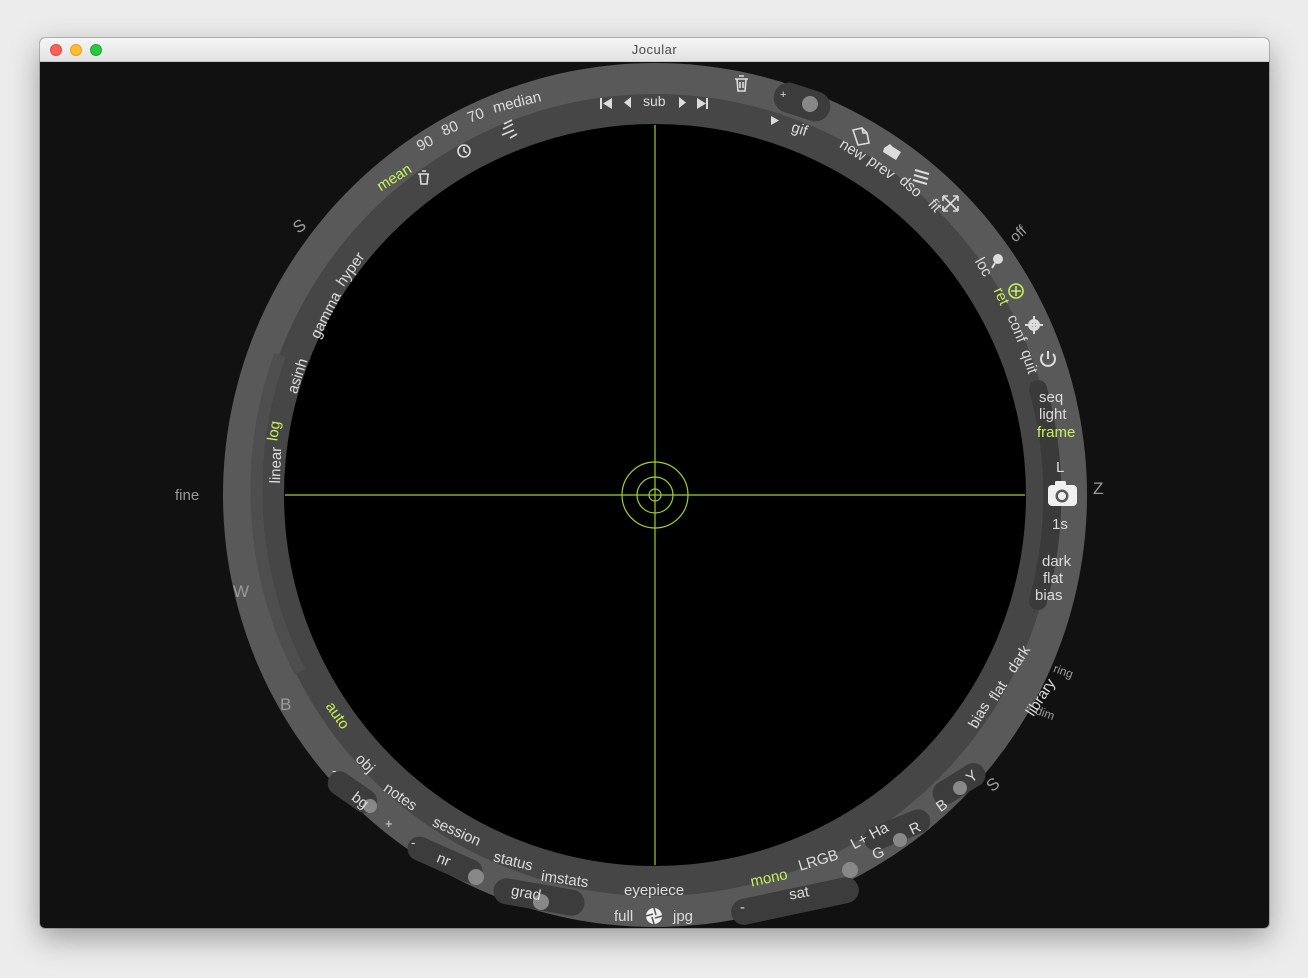 Image resolution: width=1308 pixels, height=978 pixels. Describe the element at coordinates (1016, 291) in the screenshot. I see `reticle-icon` at that location.